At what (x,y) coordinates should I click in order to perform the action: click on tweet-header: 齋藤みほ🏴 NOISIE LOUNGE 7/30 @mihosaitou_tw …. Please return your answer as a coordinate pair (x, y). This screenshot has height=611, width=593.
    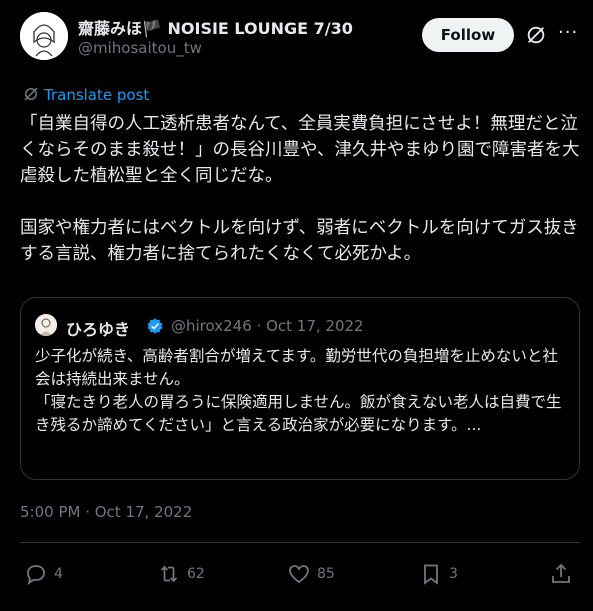
    Looking at the image, I should click on (300, 36).